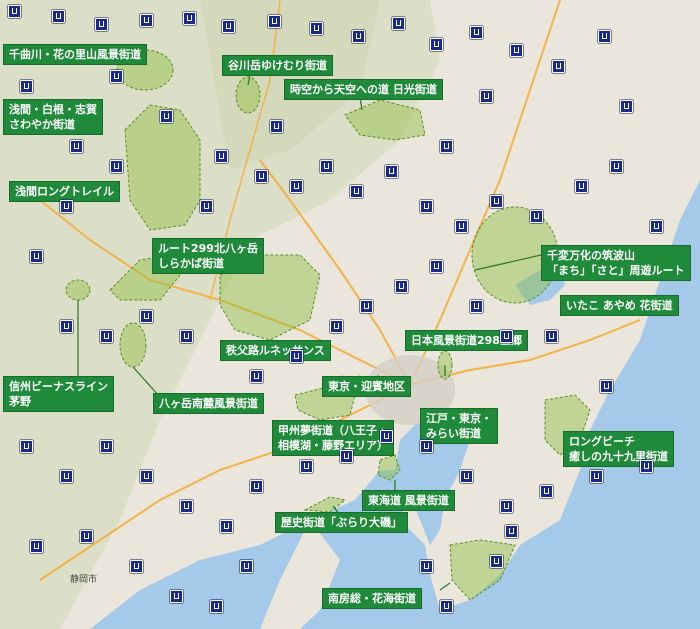 The height and width of the screenshot is (629, 700). I want to click on route-label-asama-long: 浅間ロングトレイル, so click(64, 191).